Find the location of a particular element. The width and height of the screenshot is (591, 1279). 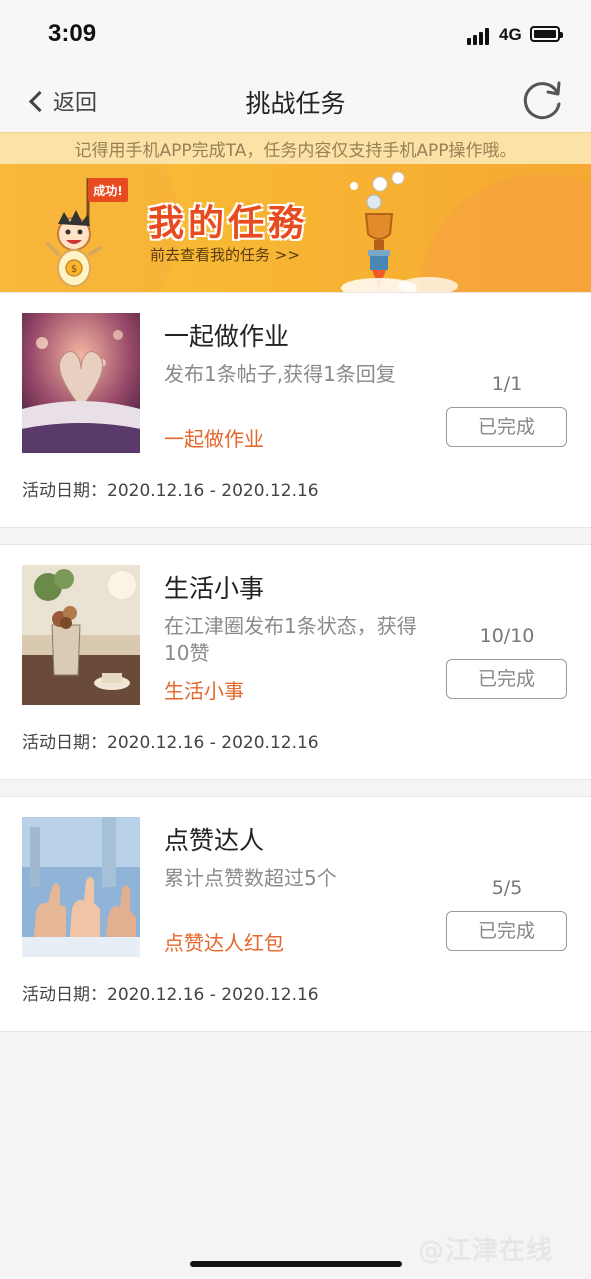

refresh-button is located at coordinates (543, 100).